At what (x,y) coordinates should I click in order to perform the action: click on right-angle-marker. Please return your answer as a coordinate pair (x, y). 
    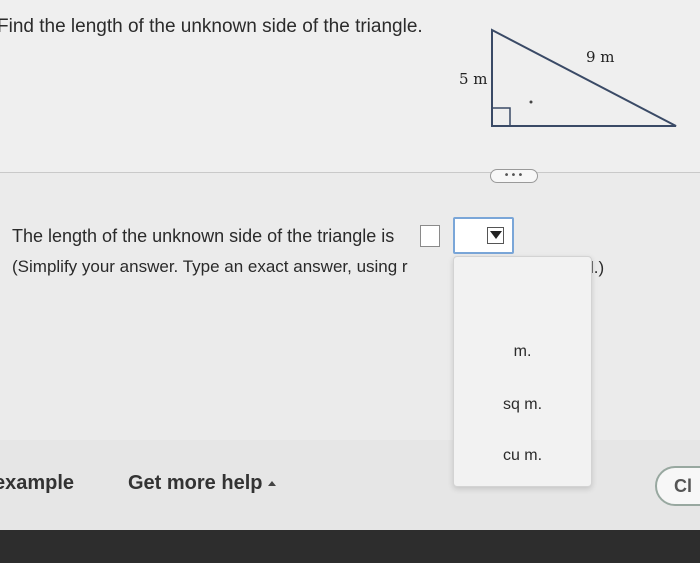
    Looking at the image, I should click on (501, 116).